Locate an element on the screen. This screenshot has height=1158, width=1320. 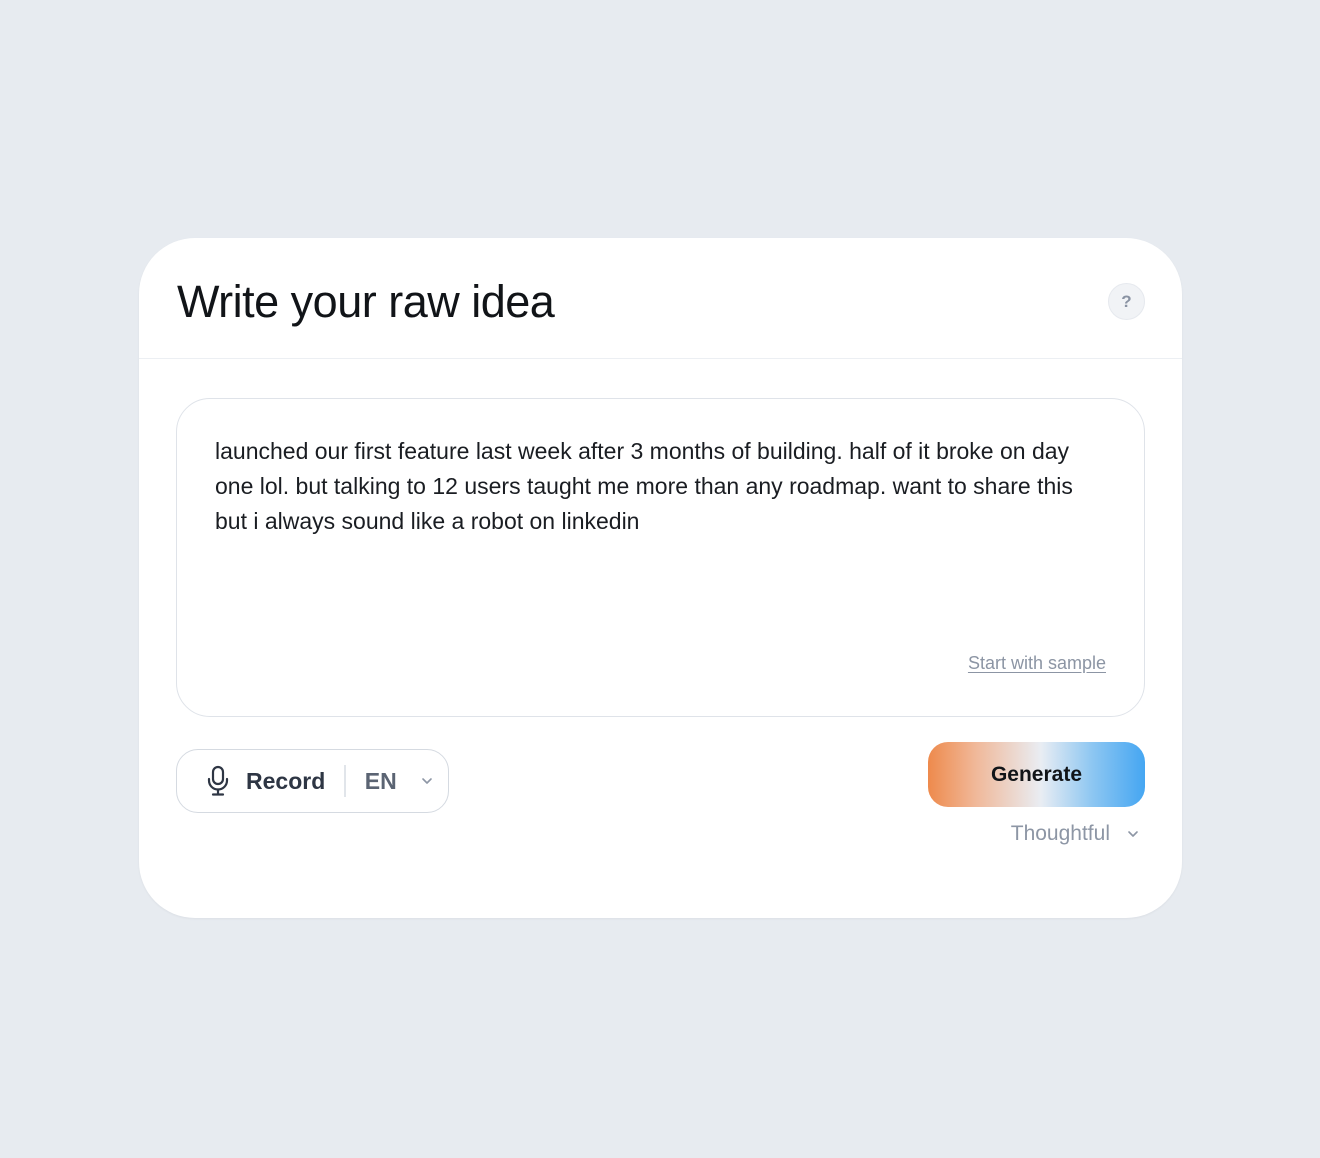
language-value: EN is located at coordinates (380, 780).